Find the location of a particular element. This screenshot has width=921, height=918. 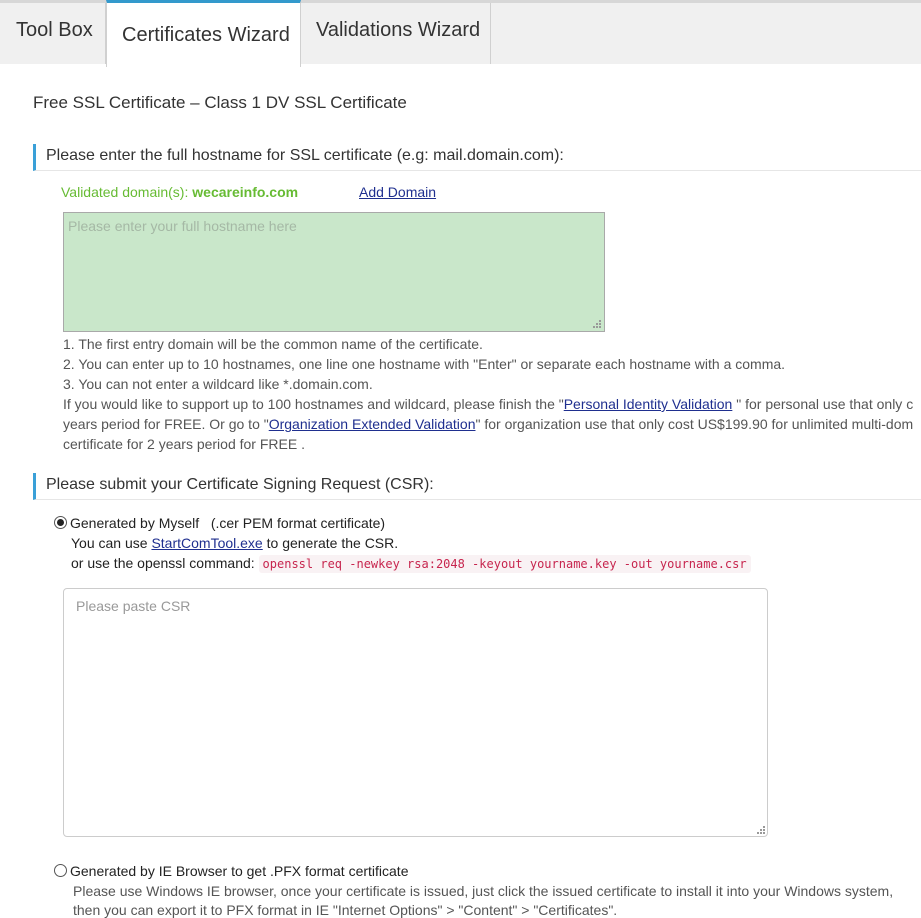

add-domain-link: Add Domain is located at coordinates (397, 192).